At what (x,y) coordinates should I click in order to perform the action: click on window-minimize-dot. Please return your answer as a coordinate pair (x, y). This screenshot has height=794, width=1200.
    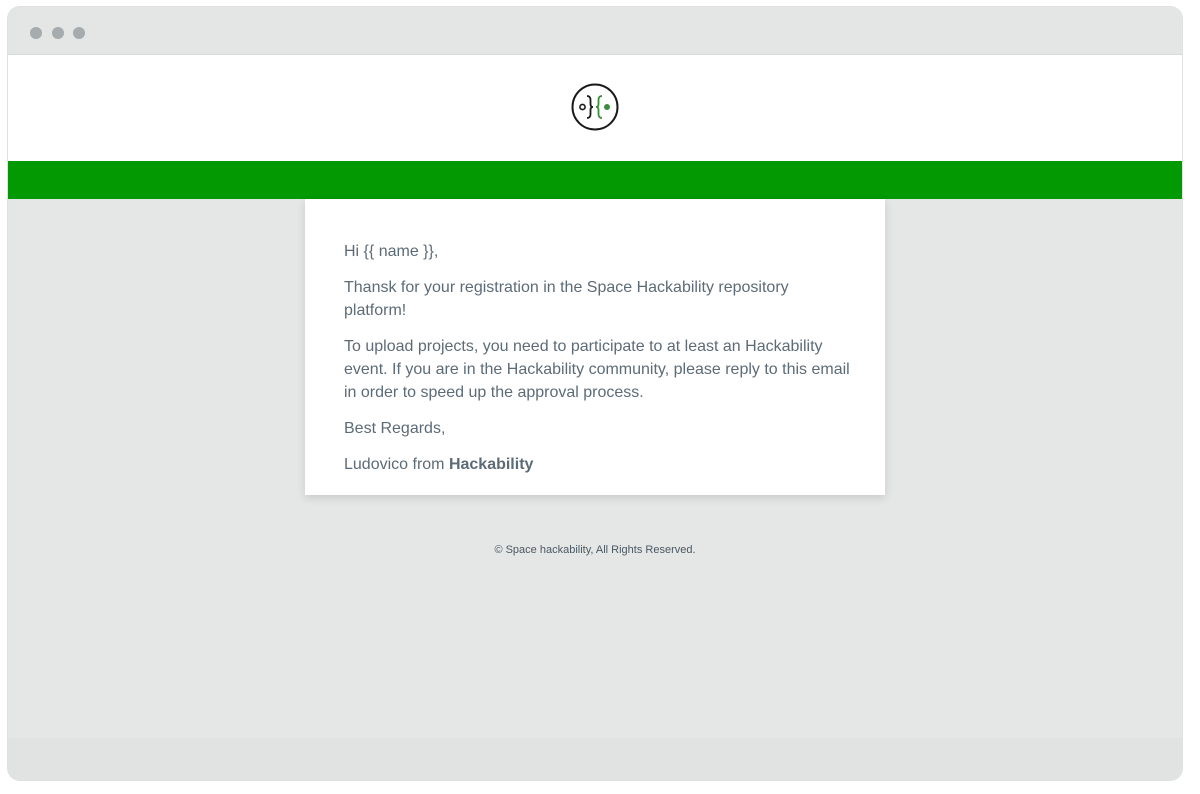
    Looking at the image, I should click on (58, 33).